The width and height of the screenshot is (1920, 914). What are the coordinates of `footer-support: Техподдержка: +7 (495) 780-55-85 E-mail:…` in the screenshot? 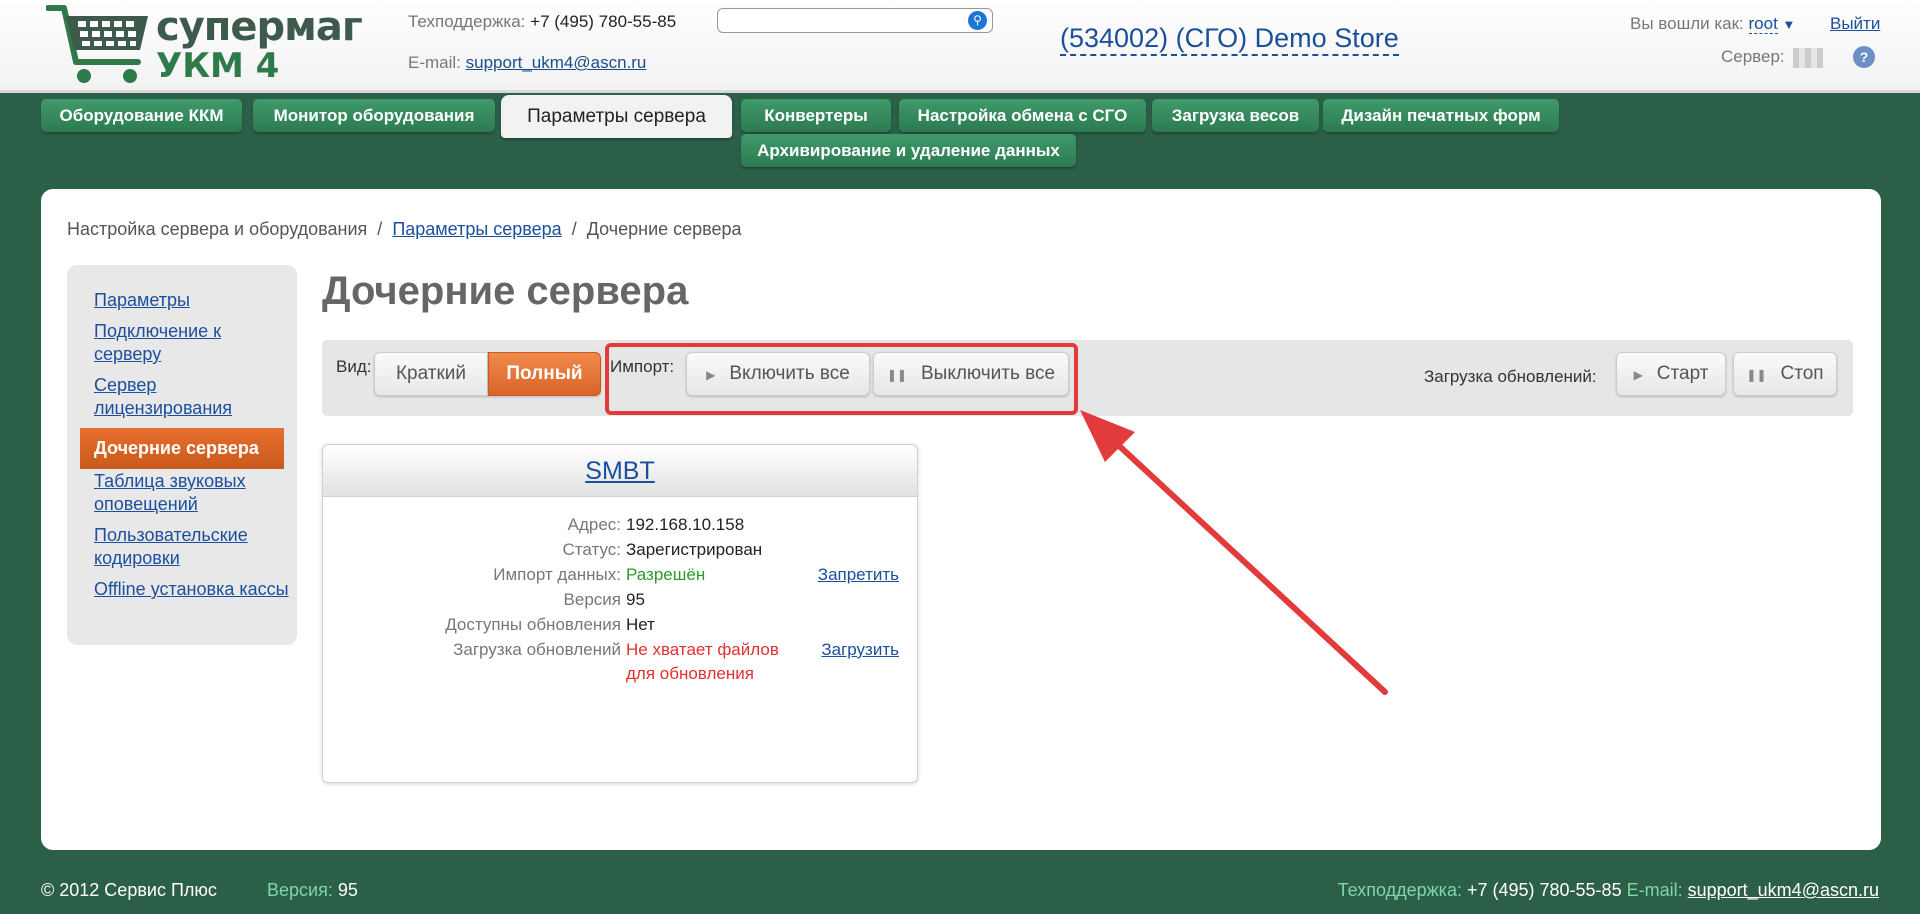 It's located at (1608, 890).